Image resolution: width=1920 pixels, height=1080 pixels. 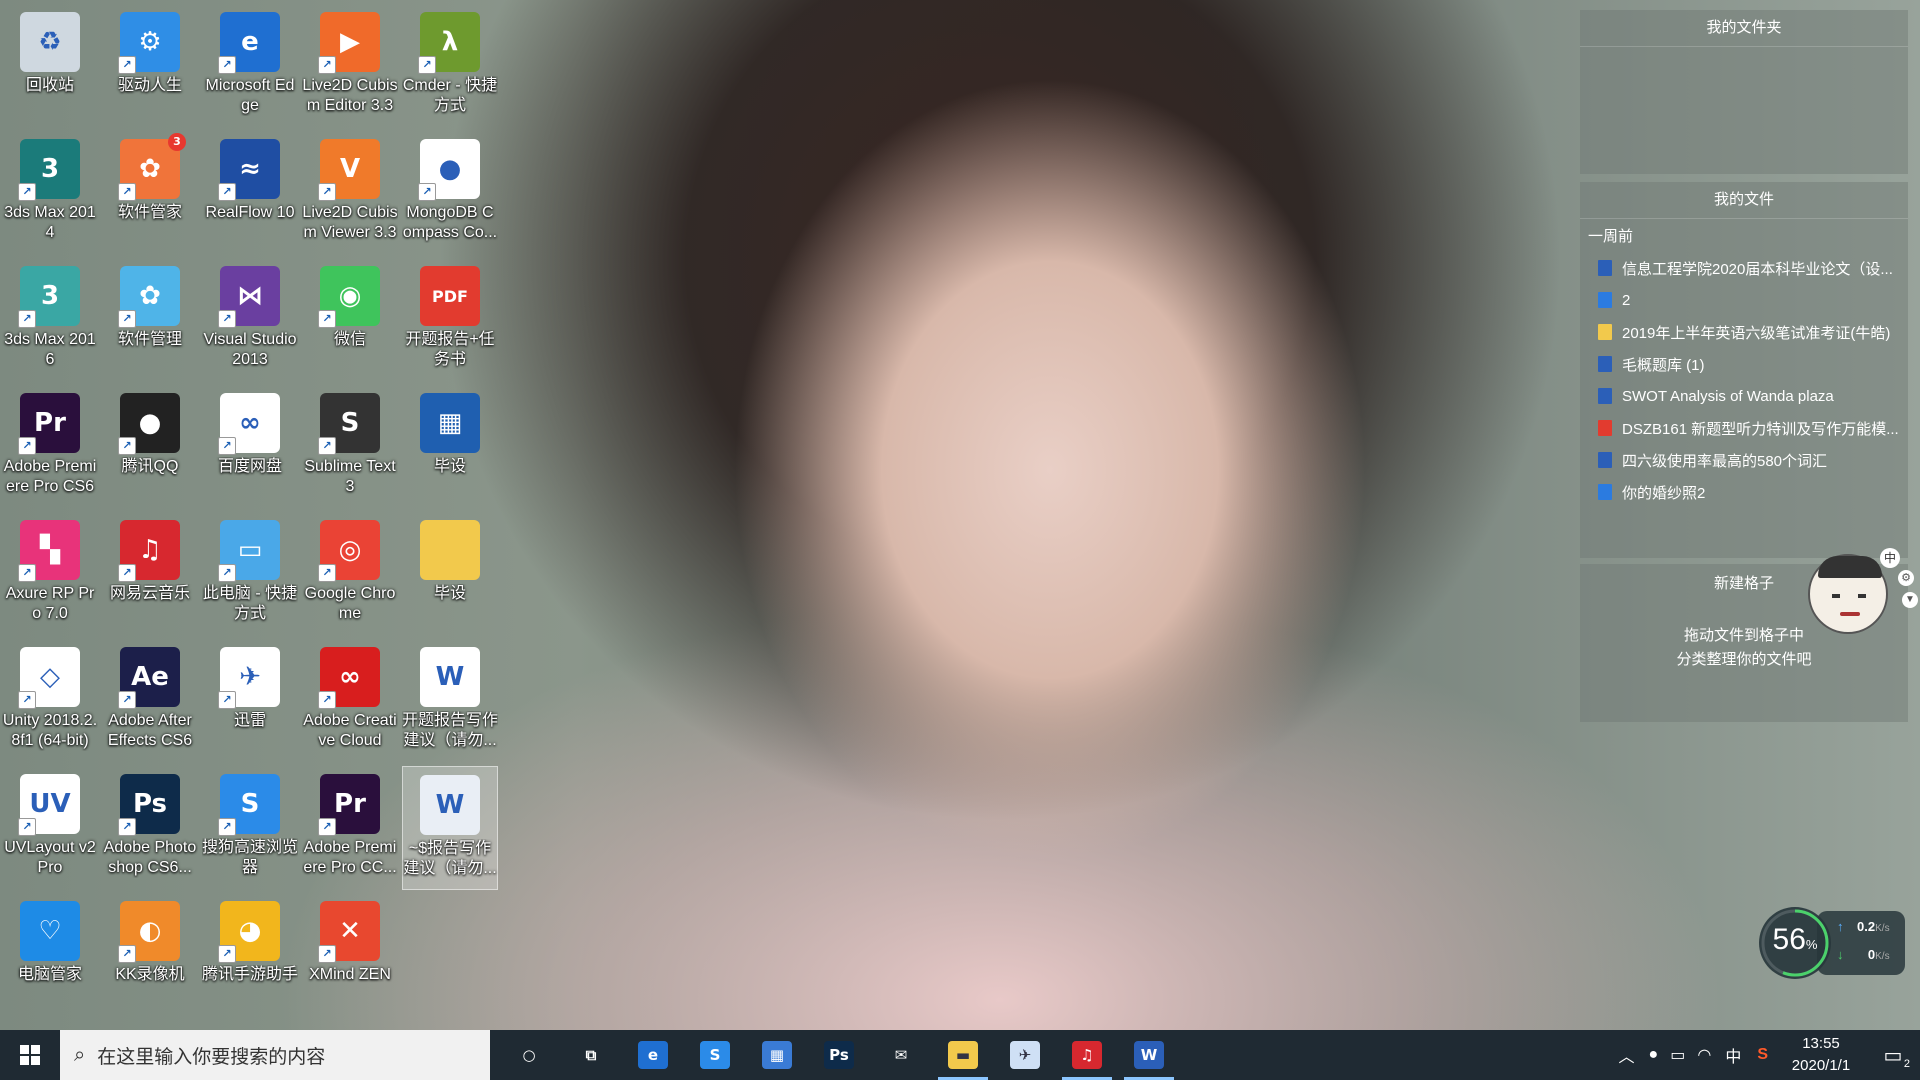 What do you see at coordinates (1733, 1055) in the screenshot?
I see `ime-indicator: 中` at bounding box center [1733, 1055].